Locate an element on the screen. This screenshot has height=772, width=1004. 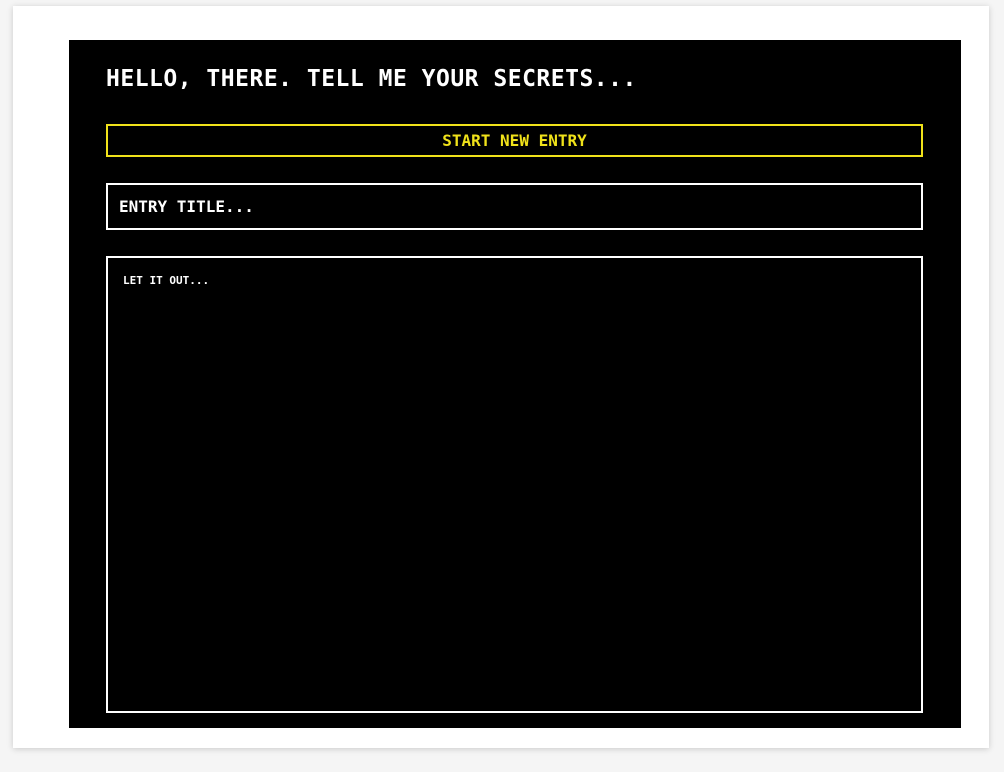
start-new-entry-button: START NEW ENTRY is located at coordinates (514, 140).